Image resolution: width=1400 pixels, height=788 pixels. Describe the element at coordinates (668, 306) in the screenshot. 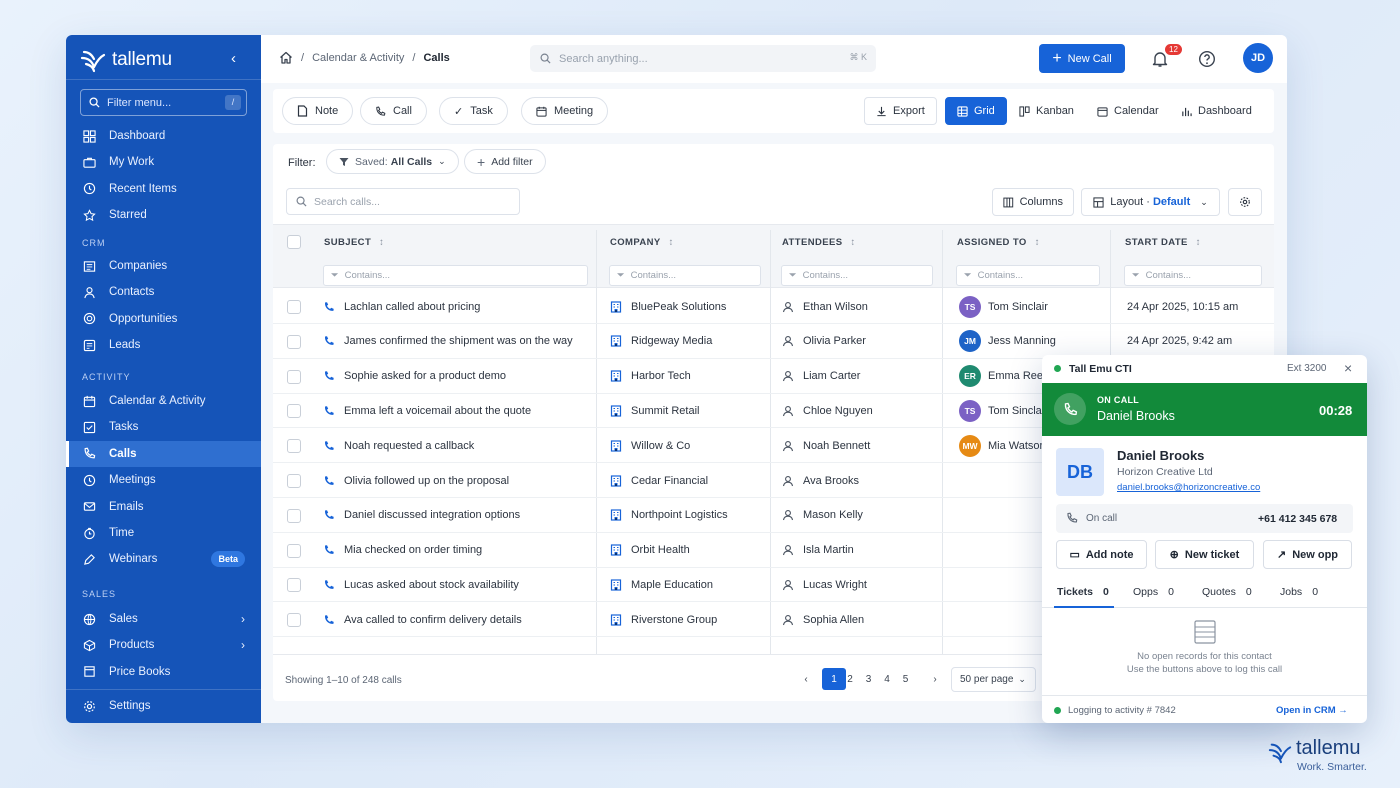

I see `company-cell: BluePeak Solutions` at that location.